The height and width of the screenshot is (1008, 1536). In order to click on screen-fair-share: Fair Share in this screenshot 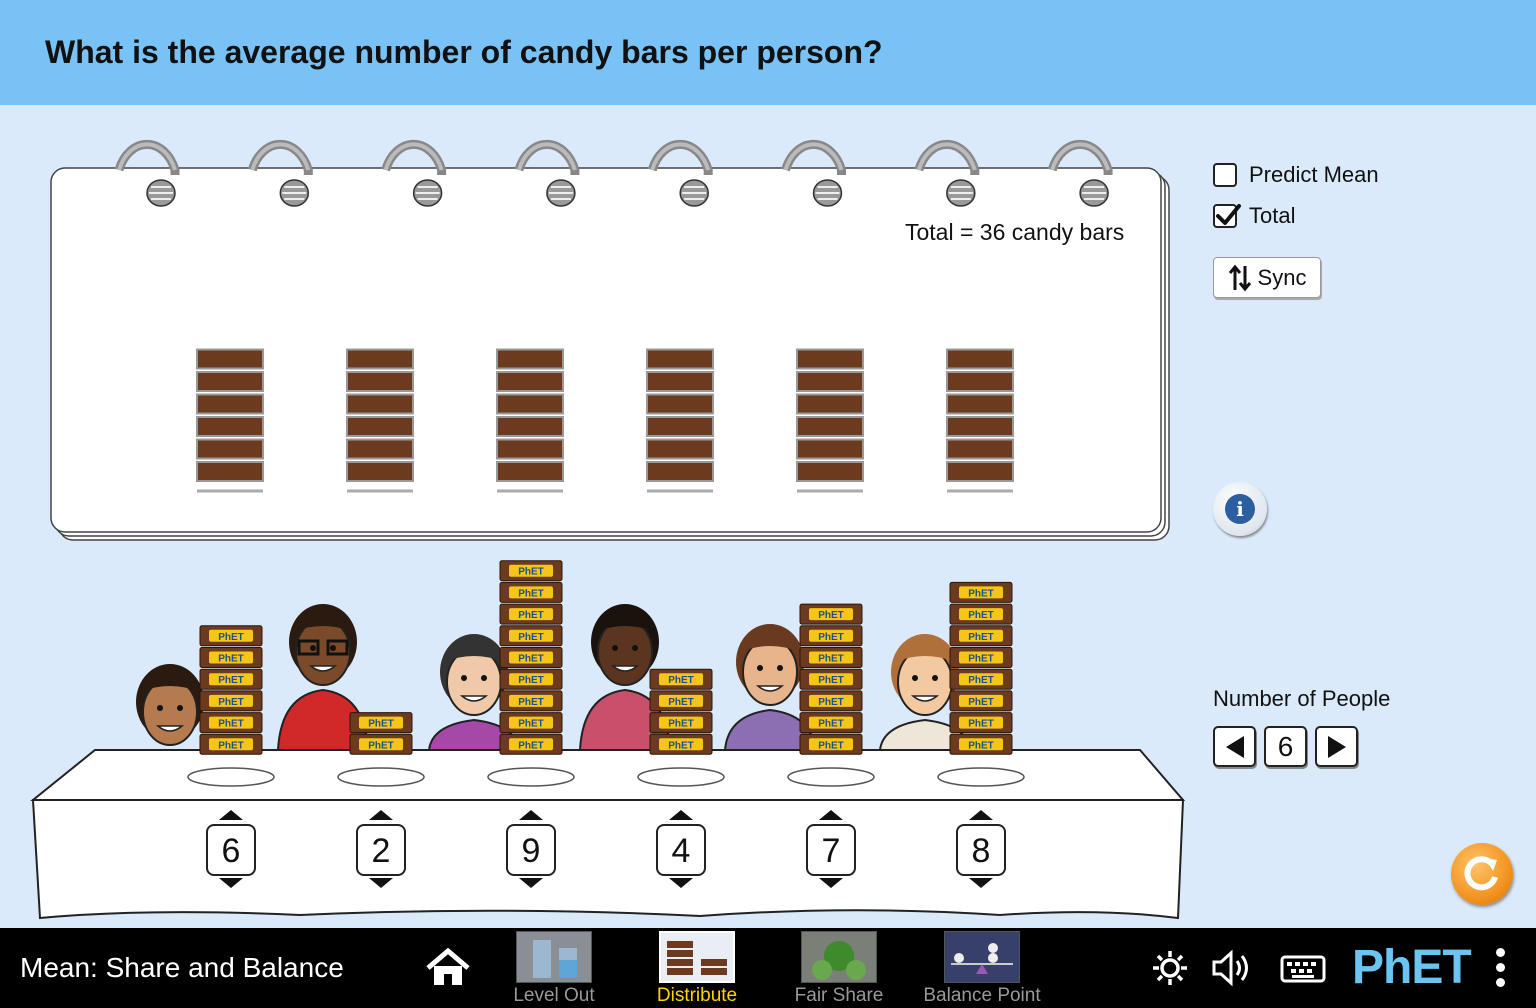, I will do `click(839, 969)`.